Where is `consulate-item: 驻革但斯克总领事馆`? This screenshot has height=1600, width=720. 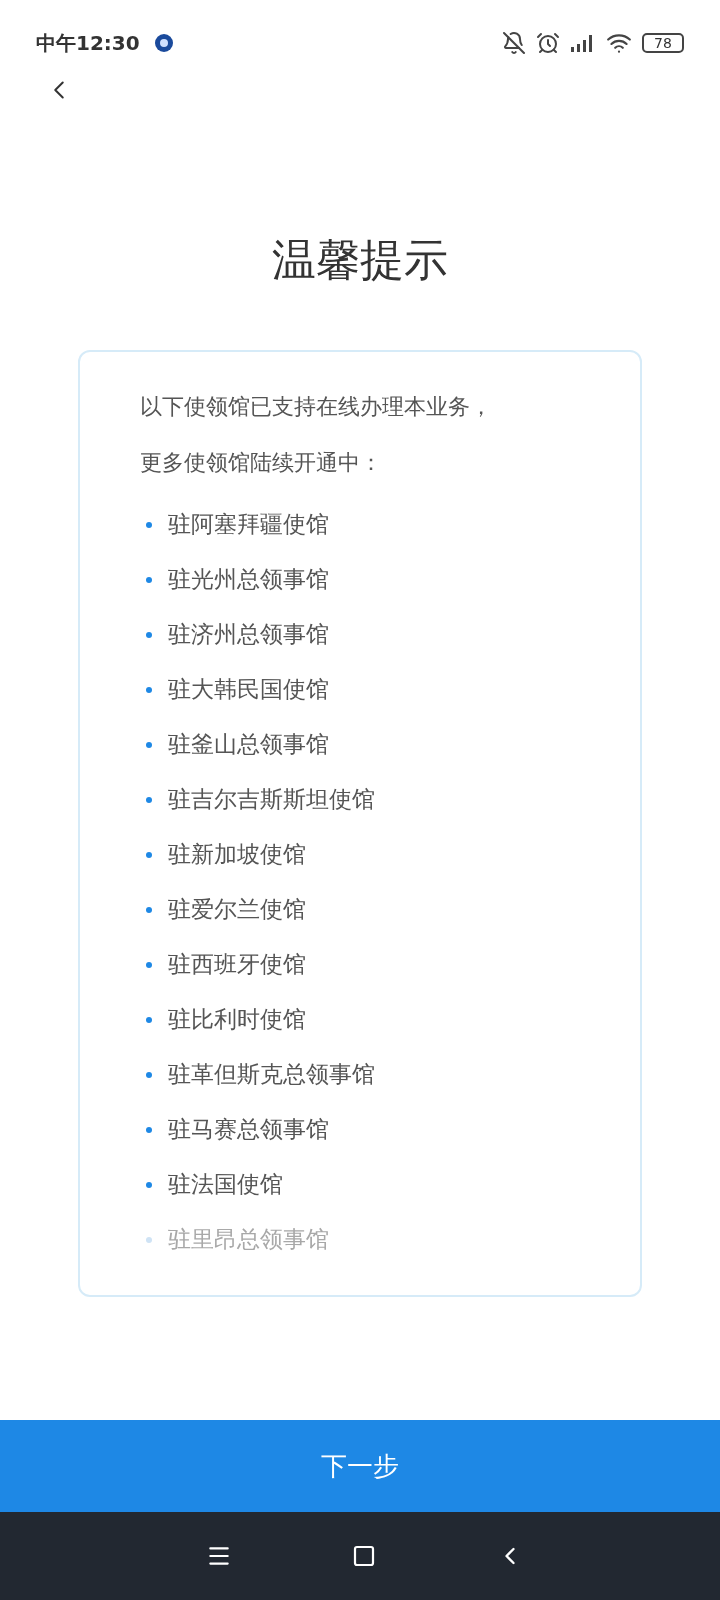 consulate-item: 驻革但斯克总领事馆 is located at coordinates (271, 1075).